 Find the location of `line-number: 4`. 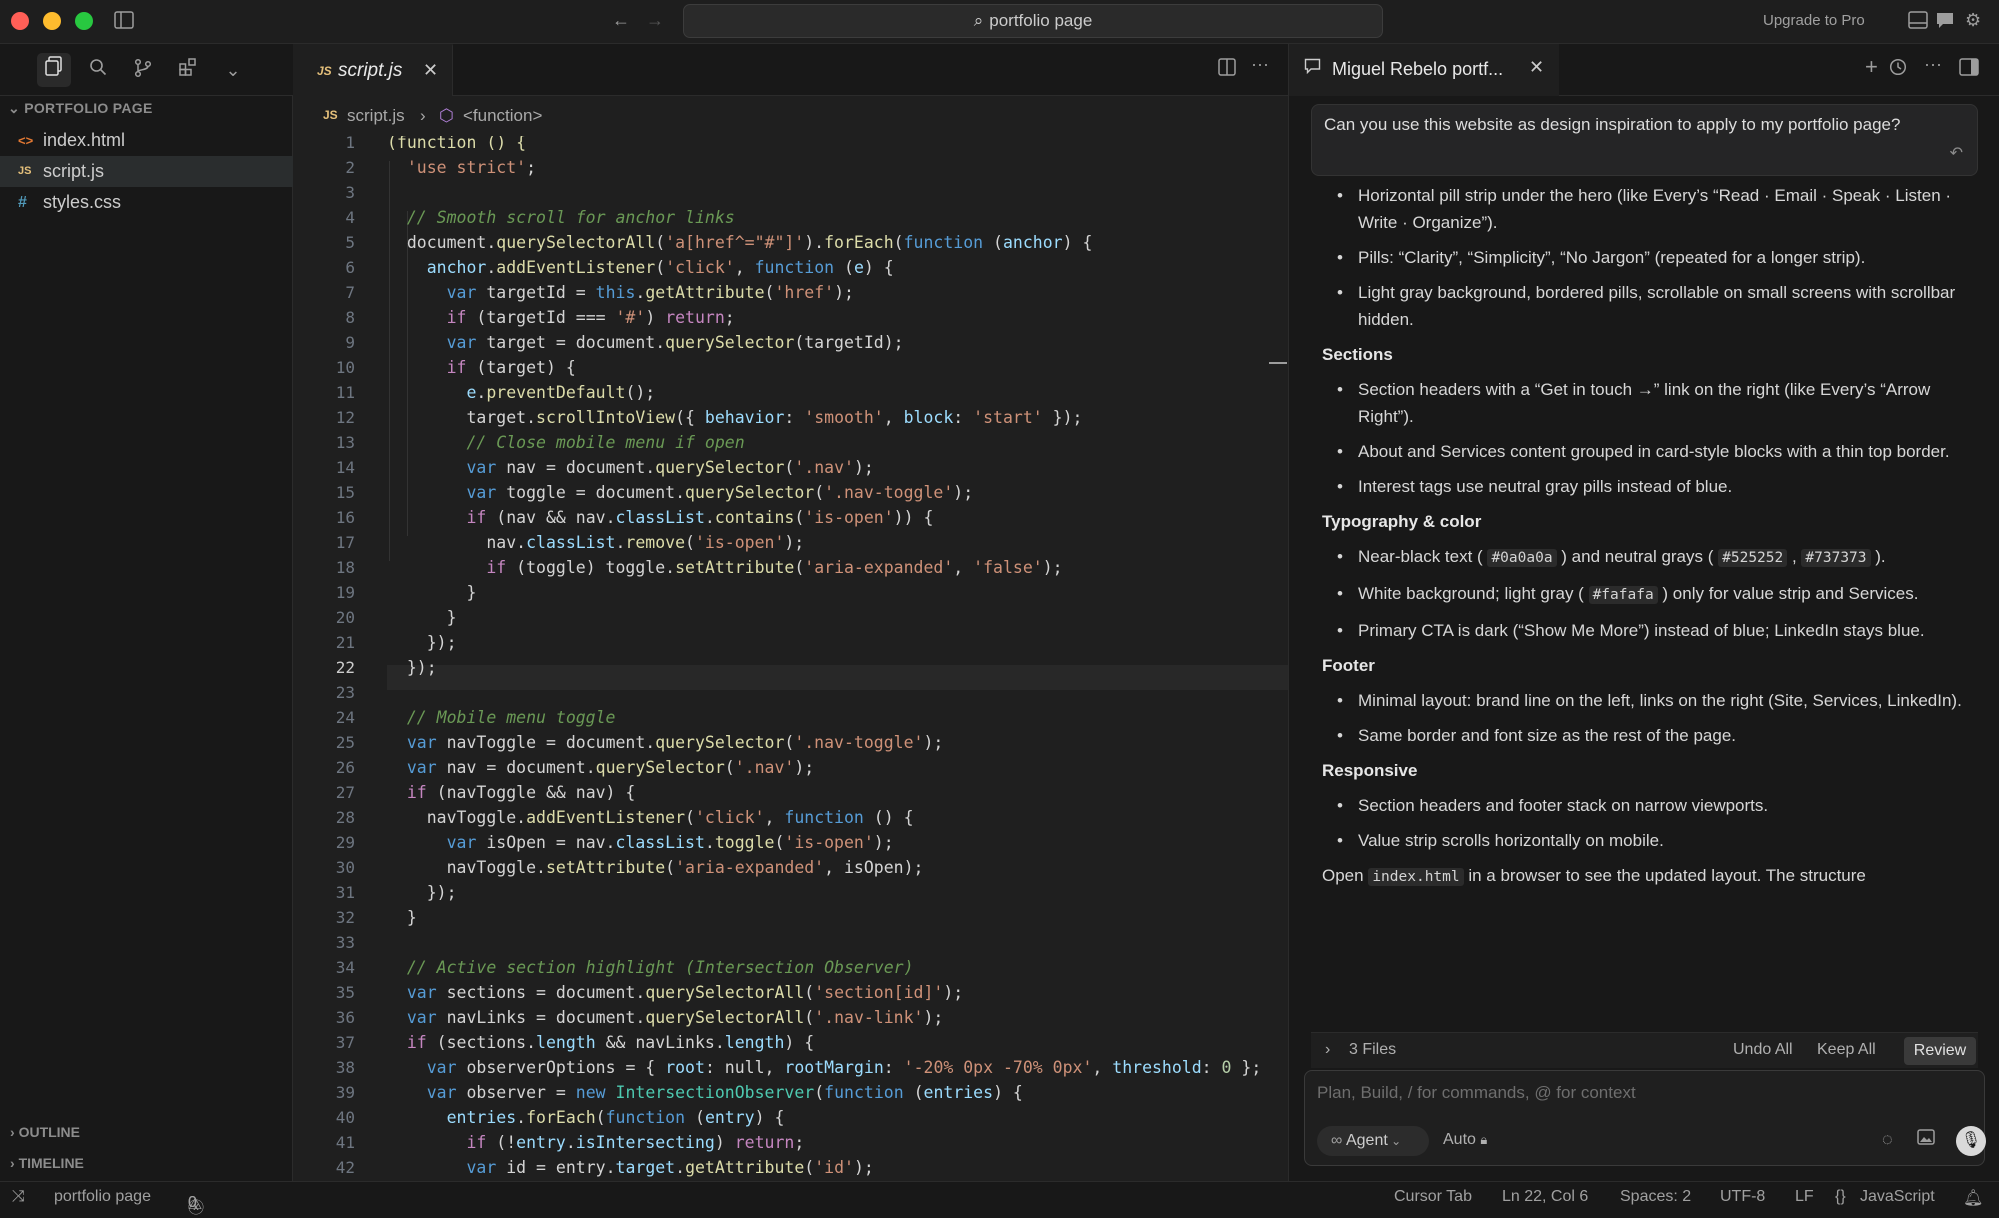

line-number: 4 is located at coordinates (350, 217).